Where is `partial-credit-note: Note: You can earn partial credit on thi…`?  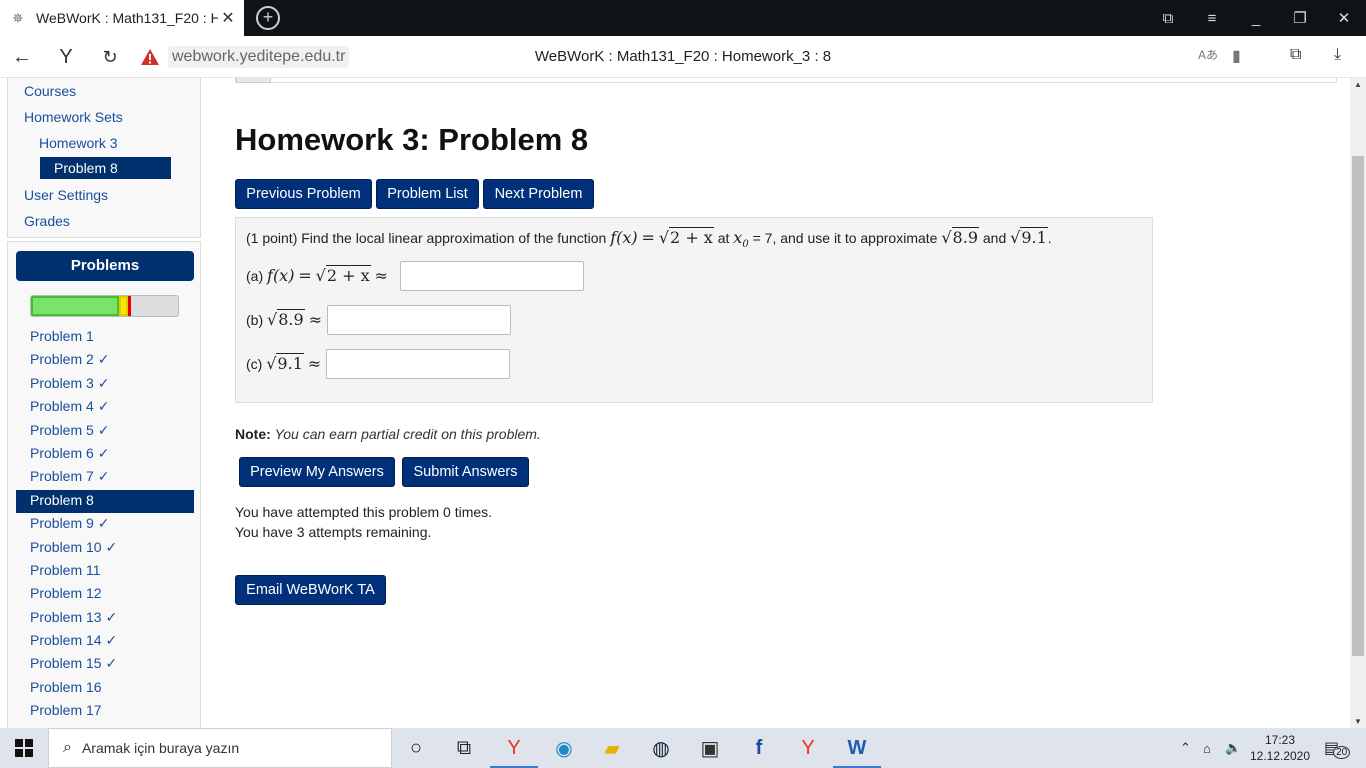
partial-credit-note: Note: You can earn partial credit on thi… is located at coordinates (388, 434).